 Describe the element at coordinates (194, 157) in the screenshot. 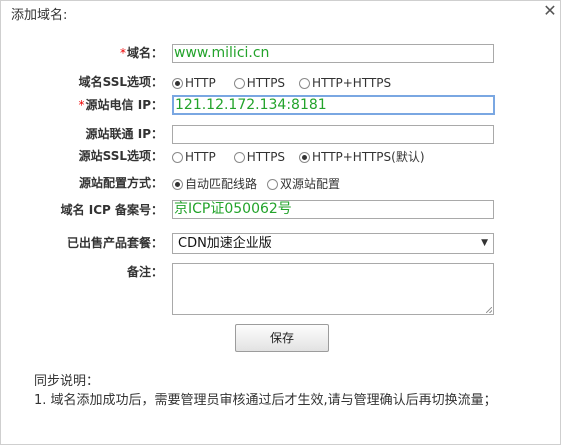

I see `origin-ssl-http-radio: HTTP` at that location.